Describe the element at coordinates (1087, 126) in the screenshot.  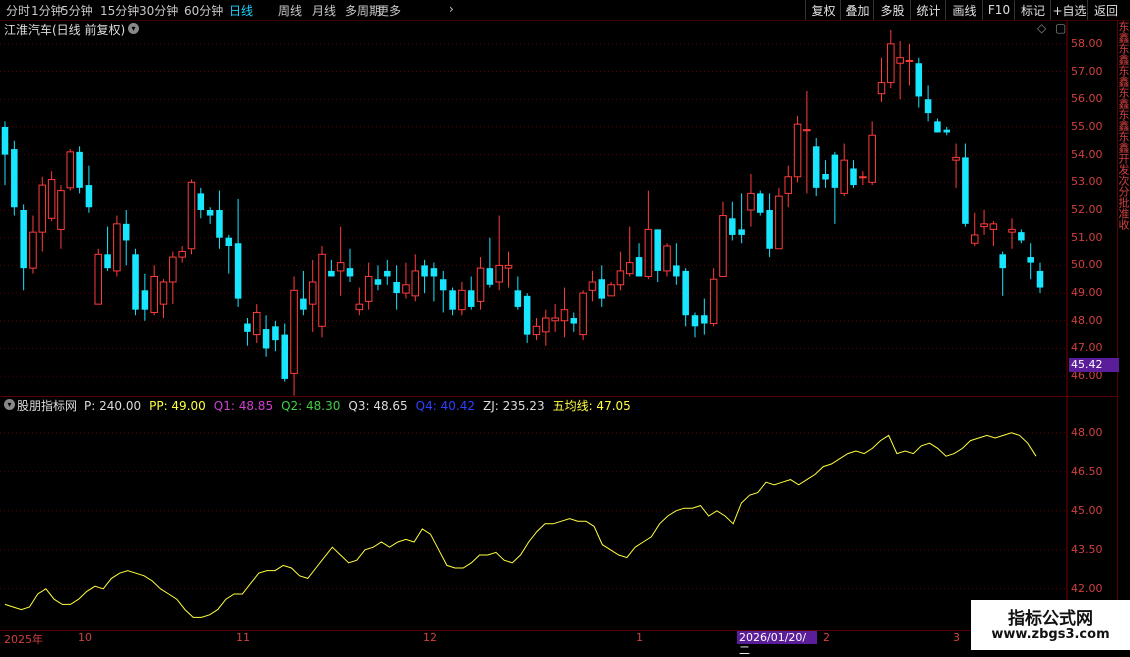
I see `price-tick-label: 55.00` at that location.